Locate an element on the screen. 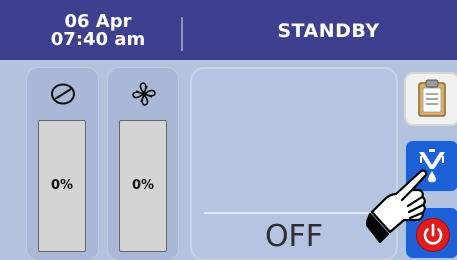  compressor-gauge: 0% is located at coordinates (62, 186).